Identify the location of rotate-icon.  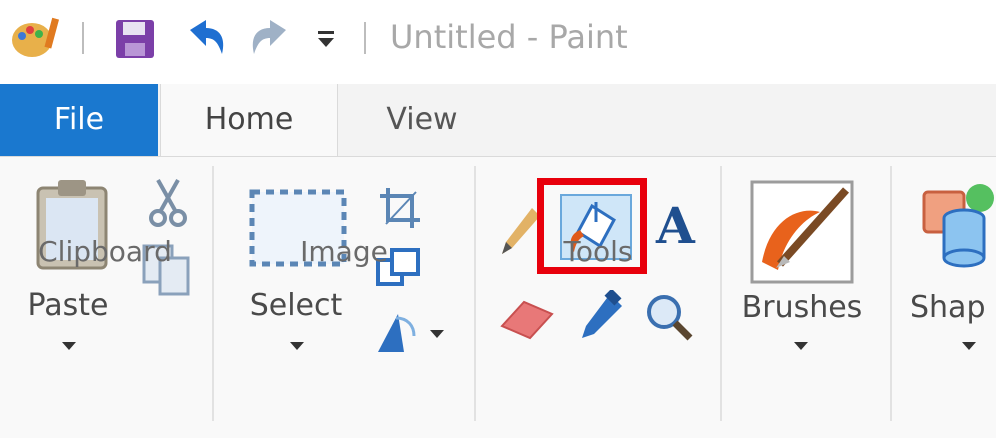
(399, 333).